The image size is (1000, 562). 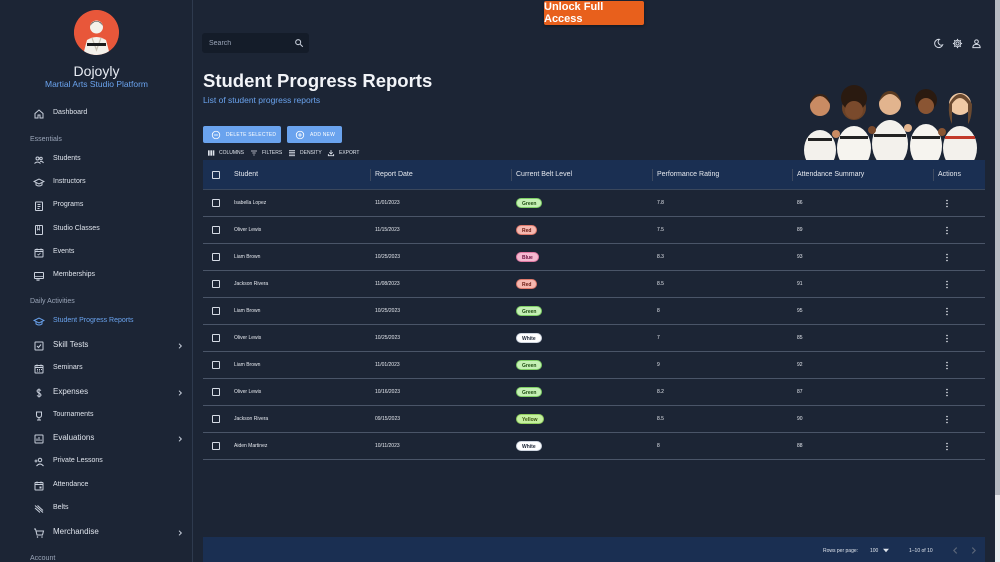 What do you see at coordinates (660, 203) in the screenshot?
I see `cell-performance-rating: 7.8` at bounding box center [660, 203].